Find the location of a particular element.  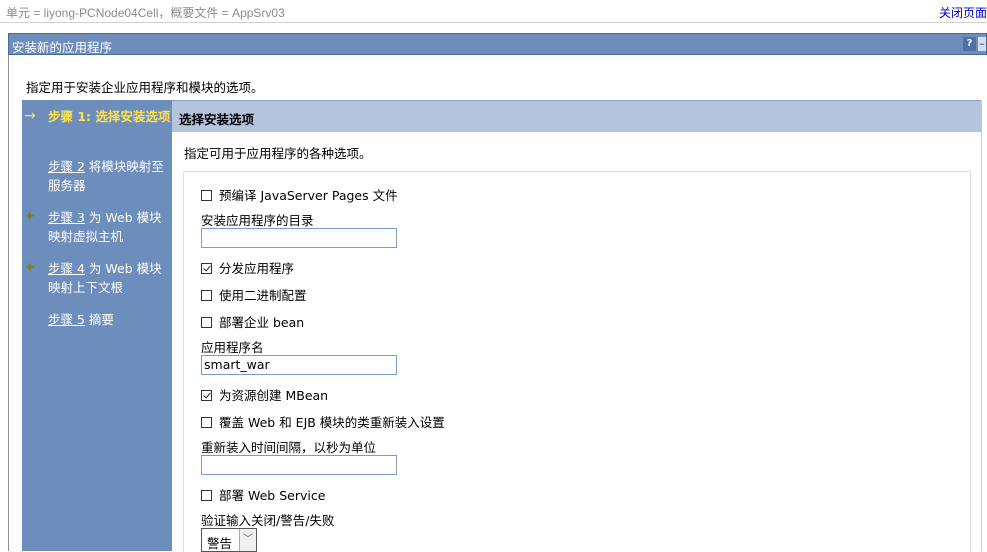

binary-config-checkbox is located at coordinates (206, 295).